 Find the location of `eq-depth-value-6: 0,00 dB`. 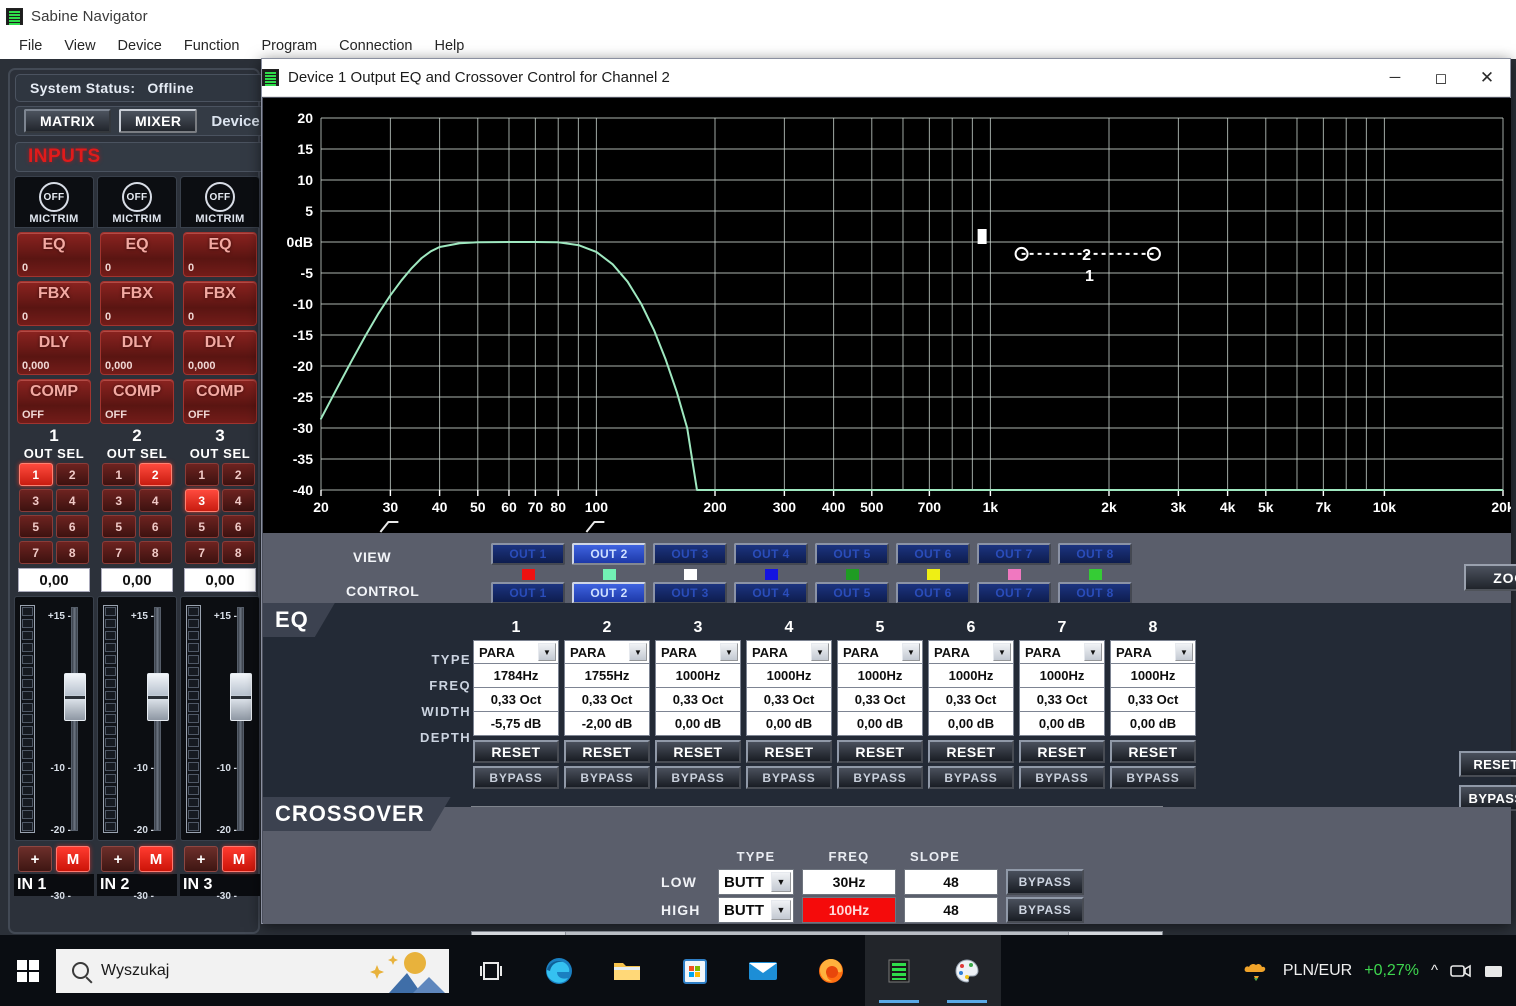

eq-depth-value-6: 0,00 dB is located at coordinates (971, 724).